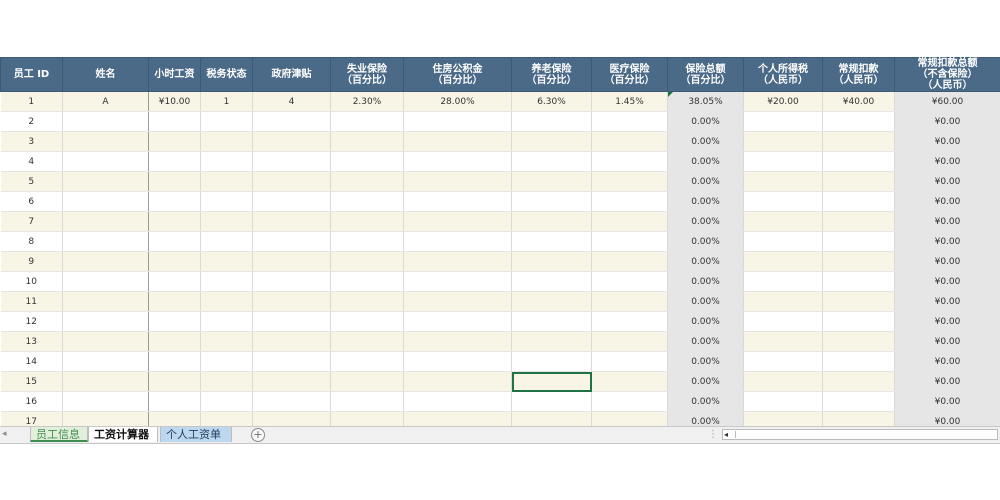 The height and width of the screenshot is (500, 1000). Describe the element at coordinates (258, 435) in the screenshot. I see `plus-circle-icon: +` at that location.